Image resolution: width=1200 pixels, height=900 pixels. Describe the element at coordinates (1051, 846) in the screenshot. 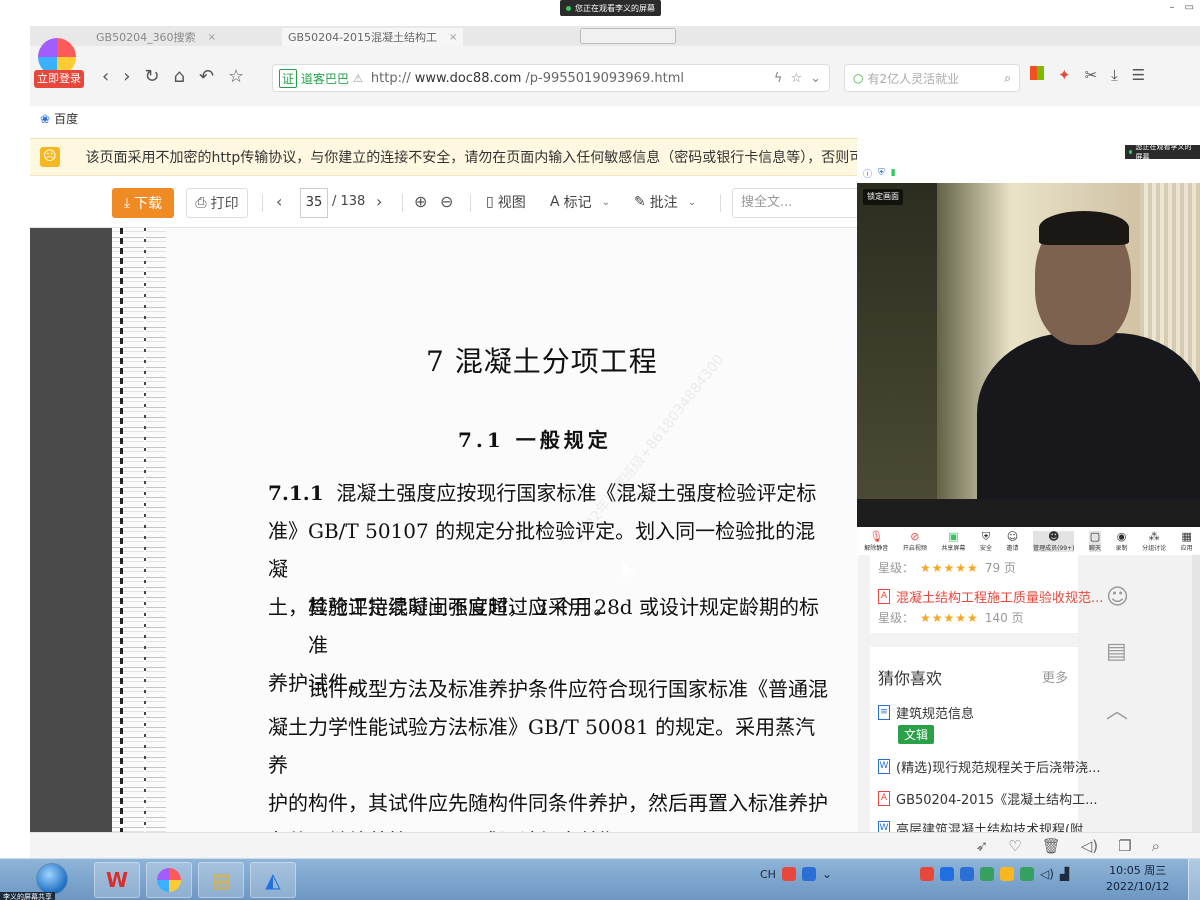

I see `trash-icon: 🗑︎` at that location.